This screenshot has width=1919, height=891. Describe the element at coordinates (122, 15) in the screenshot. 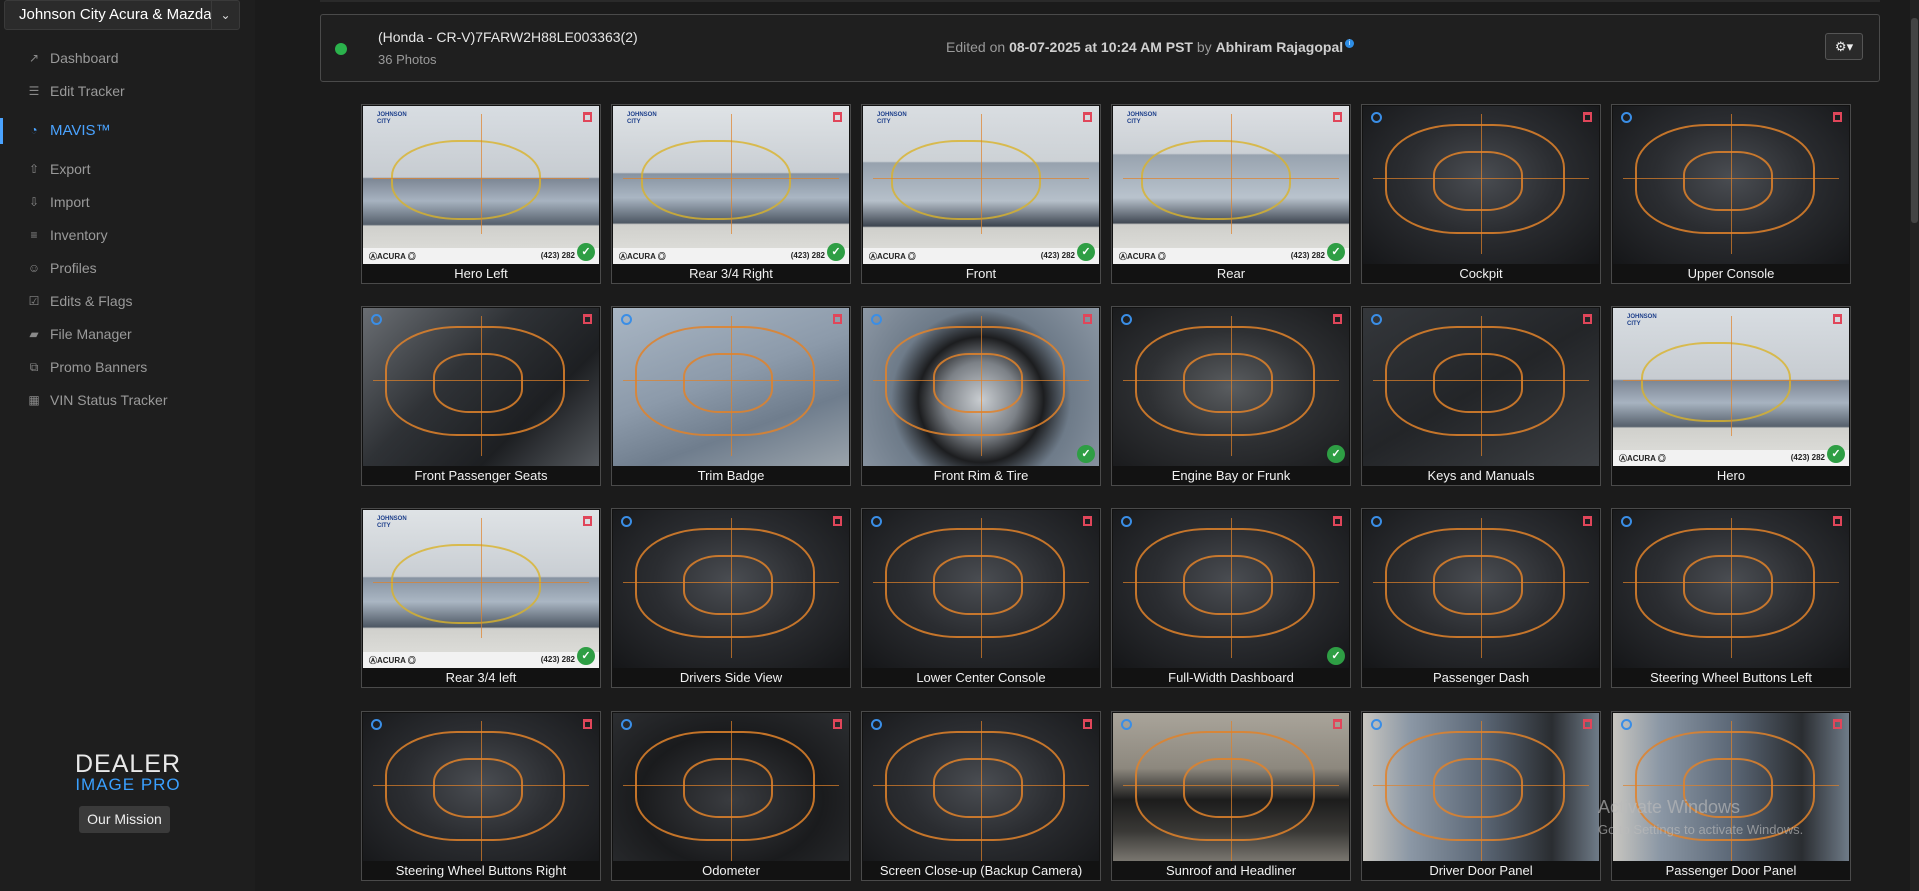

I see `dealer-select: Johnson City Acura & Mazda ⌄` at that location.